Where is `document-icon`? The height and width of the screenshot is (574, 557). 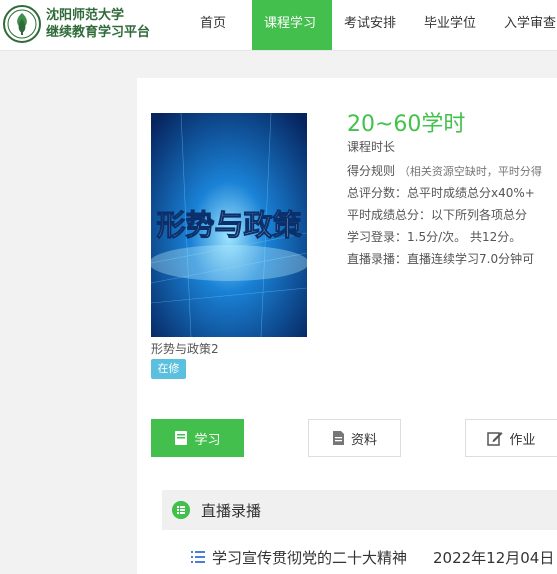 document-icon is located at coordinates (338, 438).